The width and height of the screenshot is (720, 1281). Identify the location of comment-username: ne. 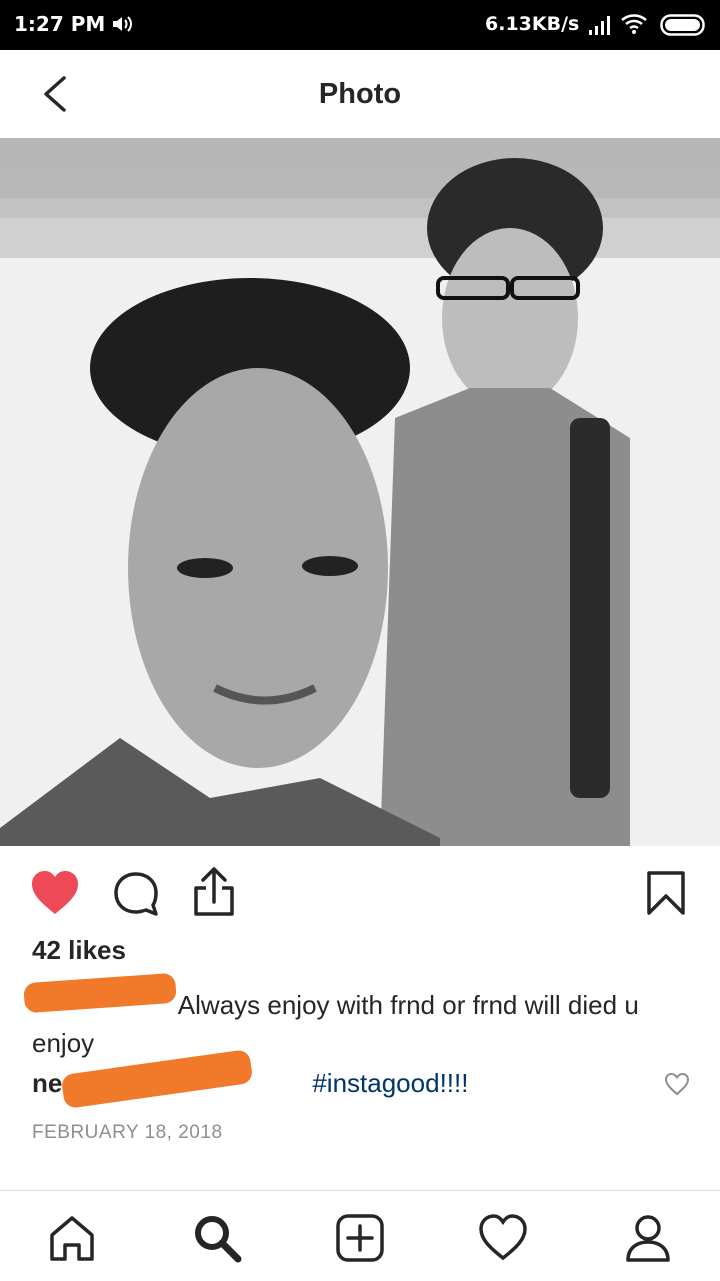
(47, 1083).